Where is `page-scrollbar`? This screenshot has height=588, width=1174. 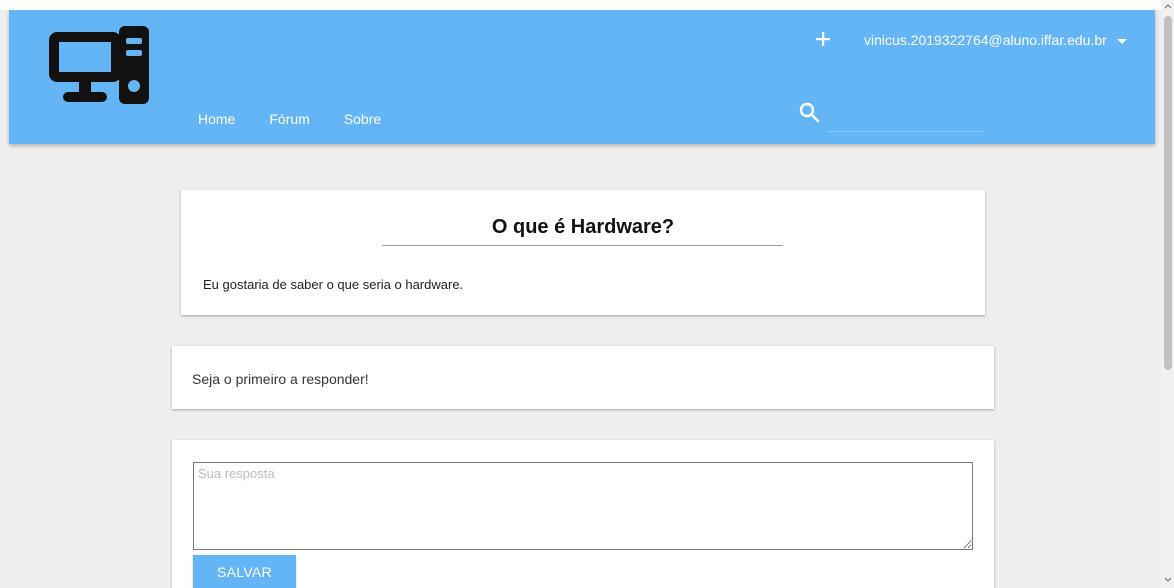 page-scrollbar is located at coordinates (1168, 294).